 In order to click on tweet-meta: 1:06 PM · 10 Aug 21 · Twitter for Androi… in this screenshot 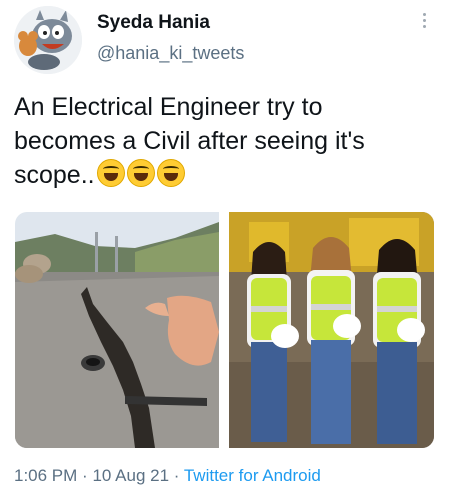, I will do `click(167, 476)`.